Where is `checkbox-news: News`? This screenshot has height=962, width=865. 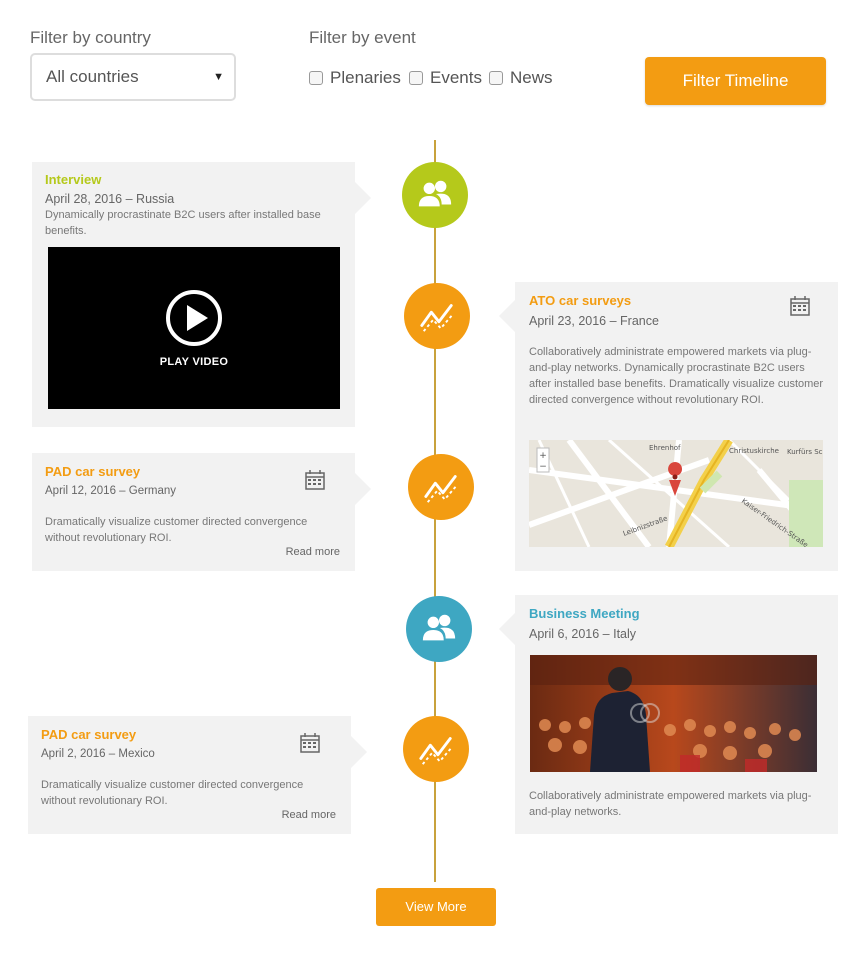 checkbox-news: News is located at coordinates (521, 78).